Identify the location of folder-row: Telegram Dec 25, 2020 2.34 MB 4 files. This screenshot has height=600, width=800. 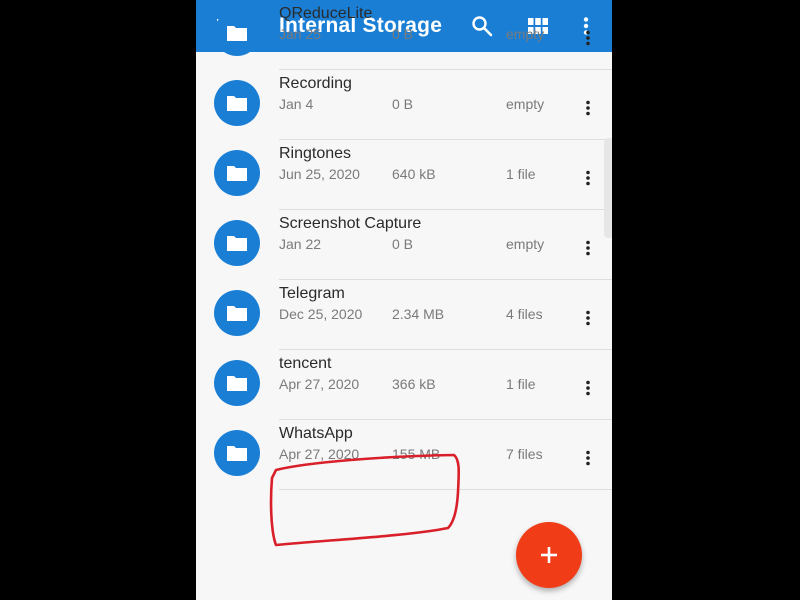
(404, 315).